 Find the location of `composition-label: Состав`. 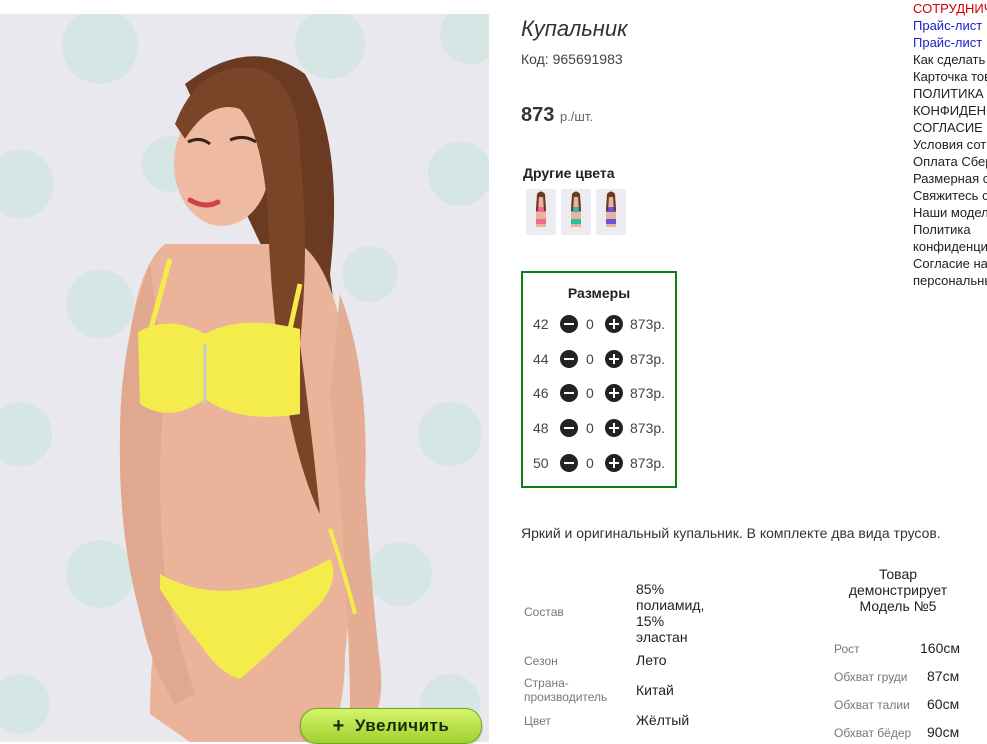

composition-label: Состав is located at coordinates (544, 612).